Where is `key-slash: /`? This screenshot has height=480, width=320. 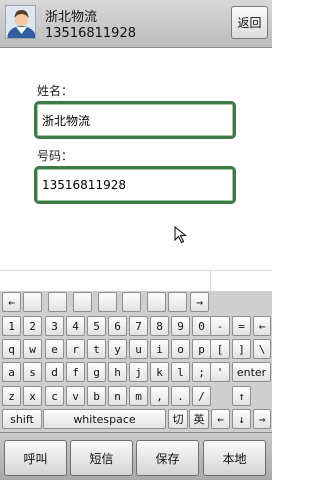
key-slash: / is located at coordinates (201, 396).